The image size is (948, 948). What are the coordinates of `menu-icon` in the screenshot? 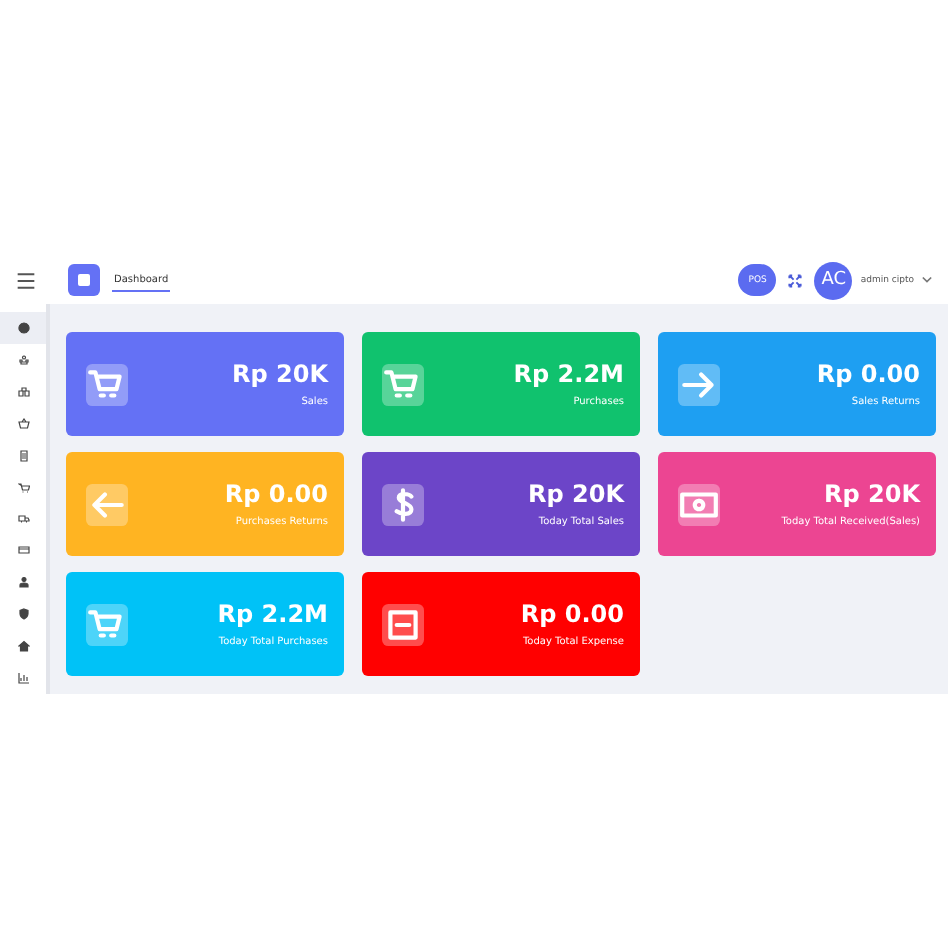 It's located at (26, 280).